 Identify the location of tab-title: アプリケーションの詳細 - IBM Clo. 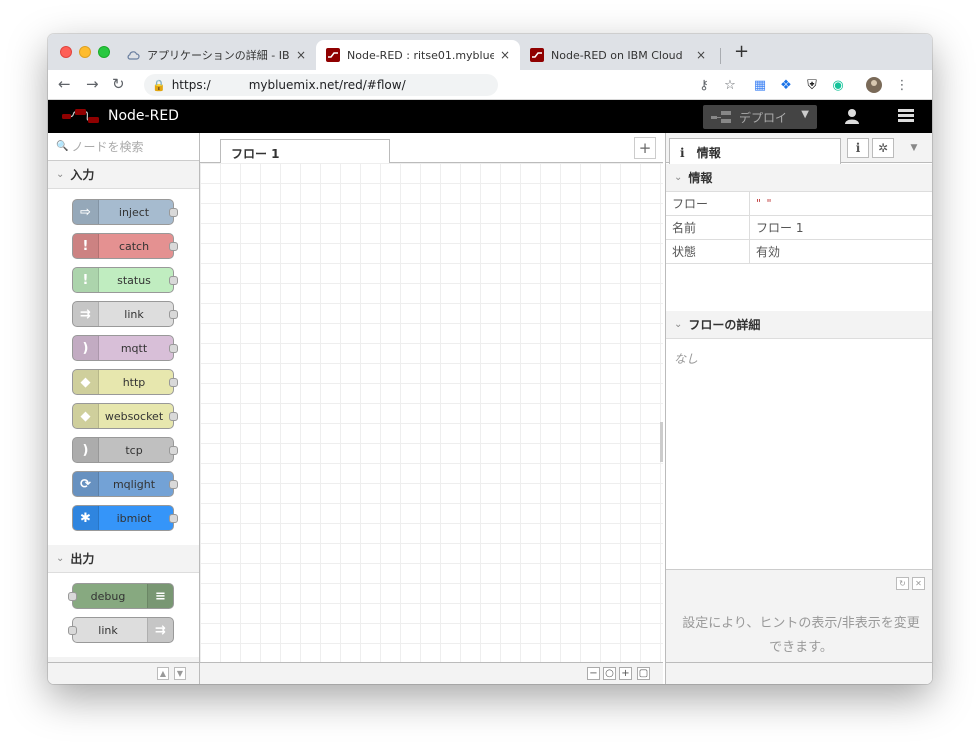
(218, 55).